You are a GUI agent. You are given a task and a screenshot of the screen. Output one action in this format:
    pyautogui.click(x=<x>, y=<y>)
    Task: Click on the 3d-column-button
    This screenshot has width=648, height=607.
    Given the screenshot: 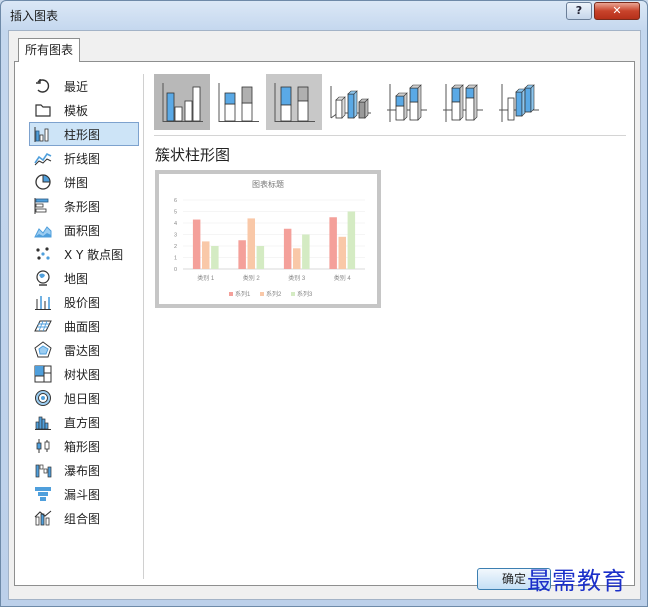 What is the action you would take?
    pyautogui.click(x=518, y=102)
    